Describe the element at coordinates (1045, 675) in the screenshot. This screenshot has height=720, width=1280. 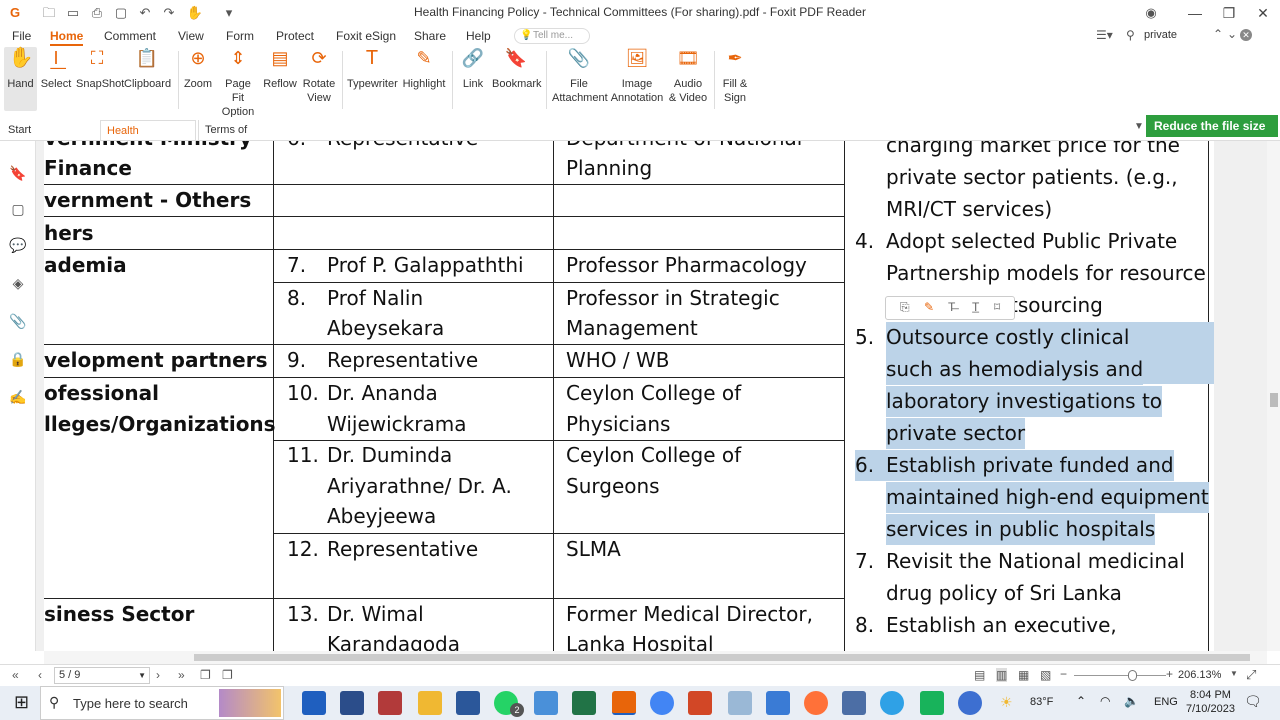
I see `cover-view-icon: ▧` at that location.